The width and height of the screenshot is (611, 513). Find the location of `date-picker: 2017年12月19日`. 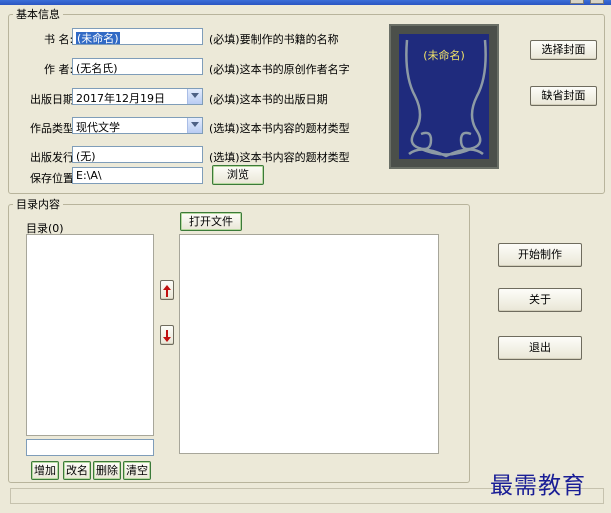

date-picker: 2017年12月19日 is located at coordinates (137, 96).